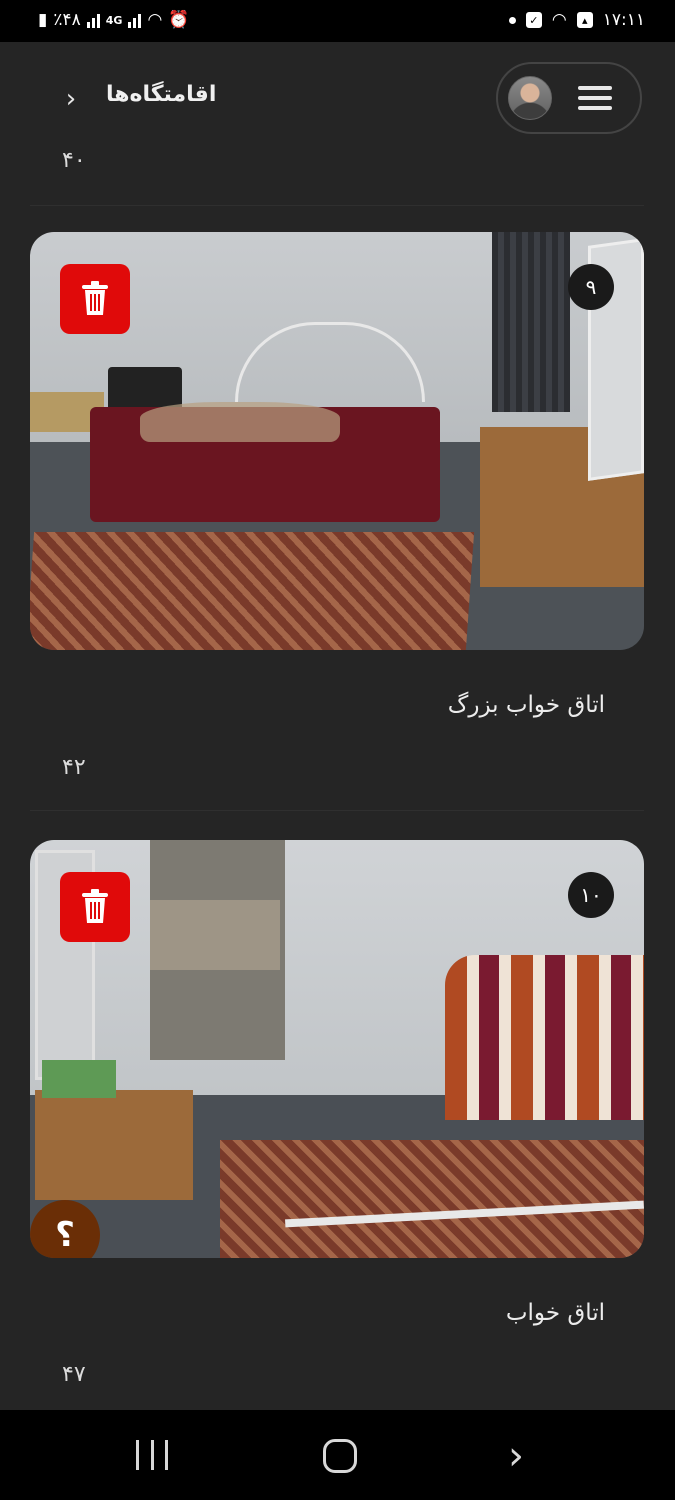 The width and height of the screenshot is (675, 1500). What do you see at coordinates (71, 101) in the screenshot?
I see `chevron-right-icon: ›` at bounding box center [71, 101].